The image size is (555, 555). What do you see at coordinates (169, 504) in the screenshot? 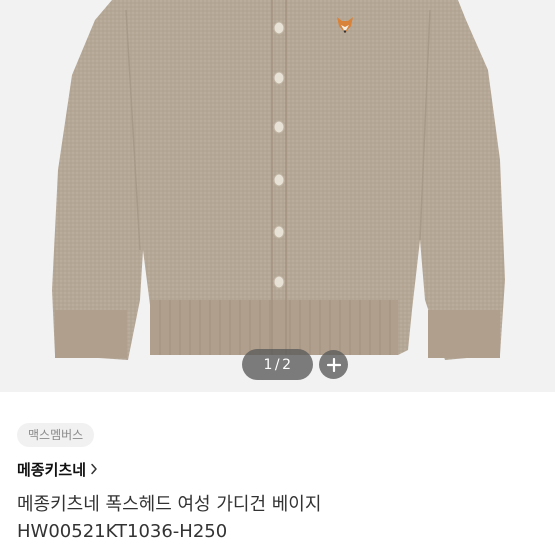
I see `product-title-line-1: 메종키츠네 폭스헤드 여성 가디건 베이지` at bounding box center [169, 504].